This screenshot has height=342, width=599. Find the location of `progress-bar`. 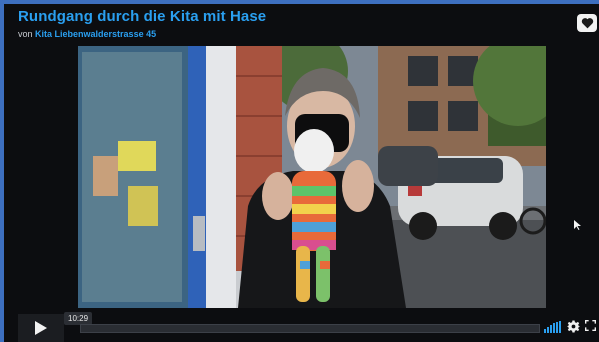

progress-bar is located at coordinates (310, 328).